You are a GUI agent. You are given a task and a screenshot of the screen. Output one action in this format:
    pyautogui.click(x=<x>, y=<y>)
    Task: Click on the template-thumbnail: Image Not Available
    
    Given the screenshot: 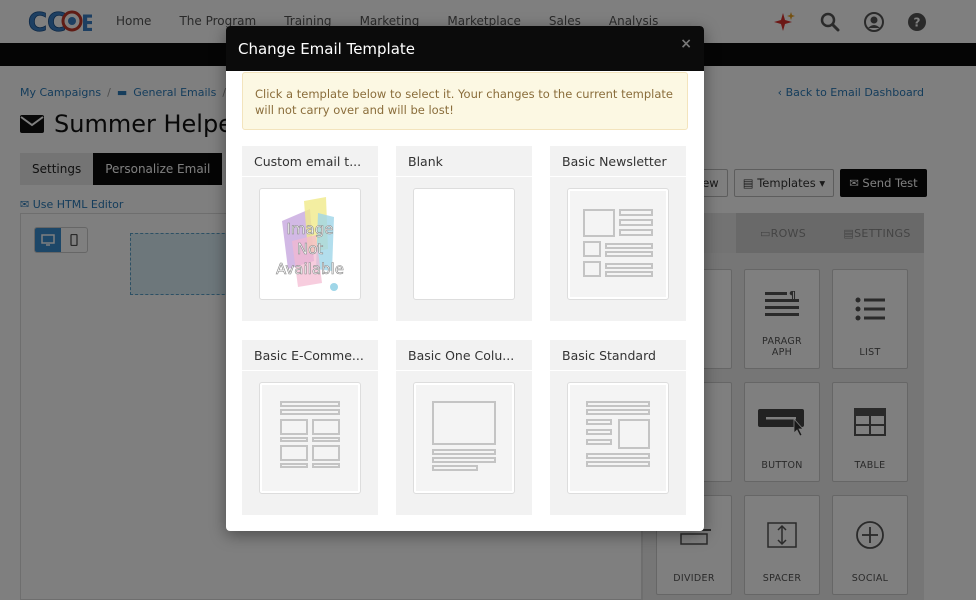 What is the action you would take?
    pyautogui.click(x=310, y=244)
    